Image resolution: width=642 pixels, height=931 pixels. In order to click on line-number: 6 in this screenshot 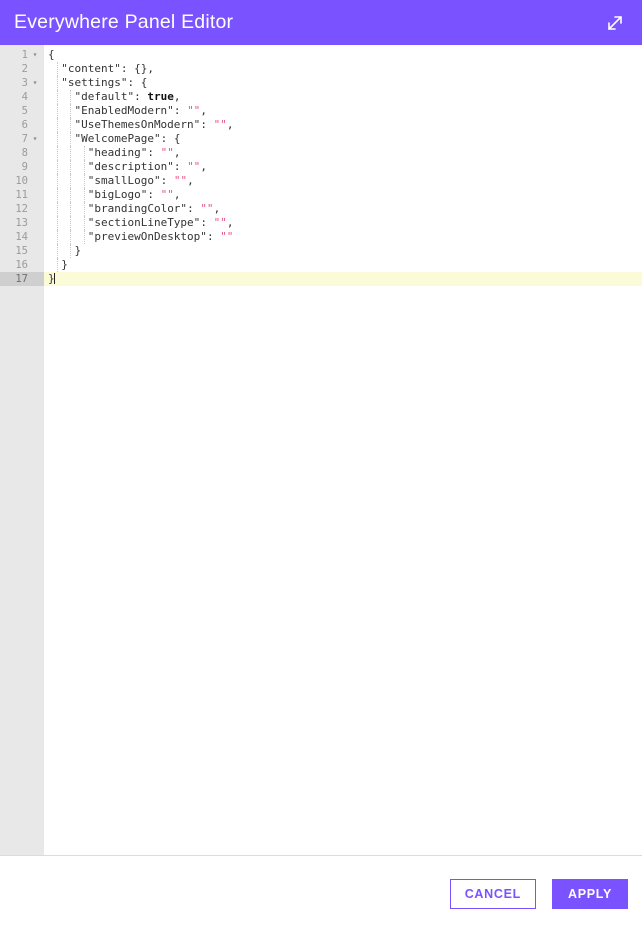, I will do `click(24, 125)`.